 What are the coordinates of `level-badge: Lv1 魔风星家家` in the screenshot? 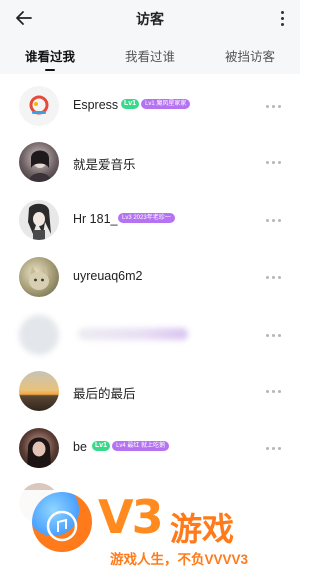 It's located at (166, 104).